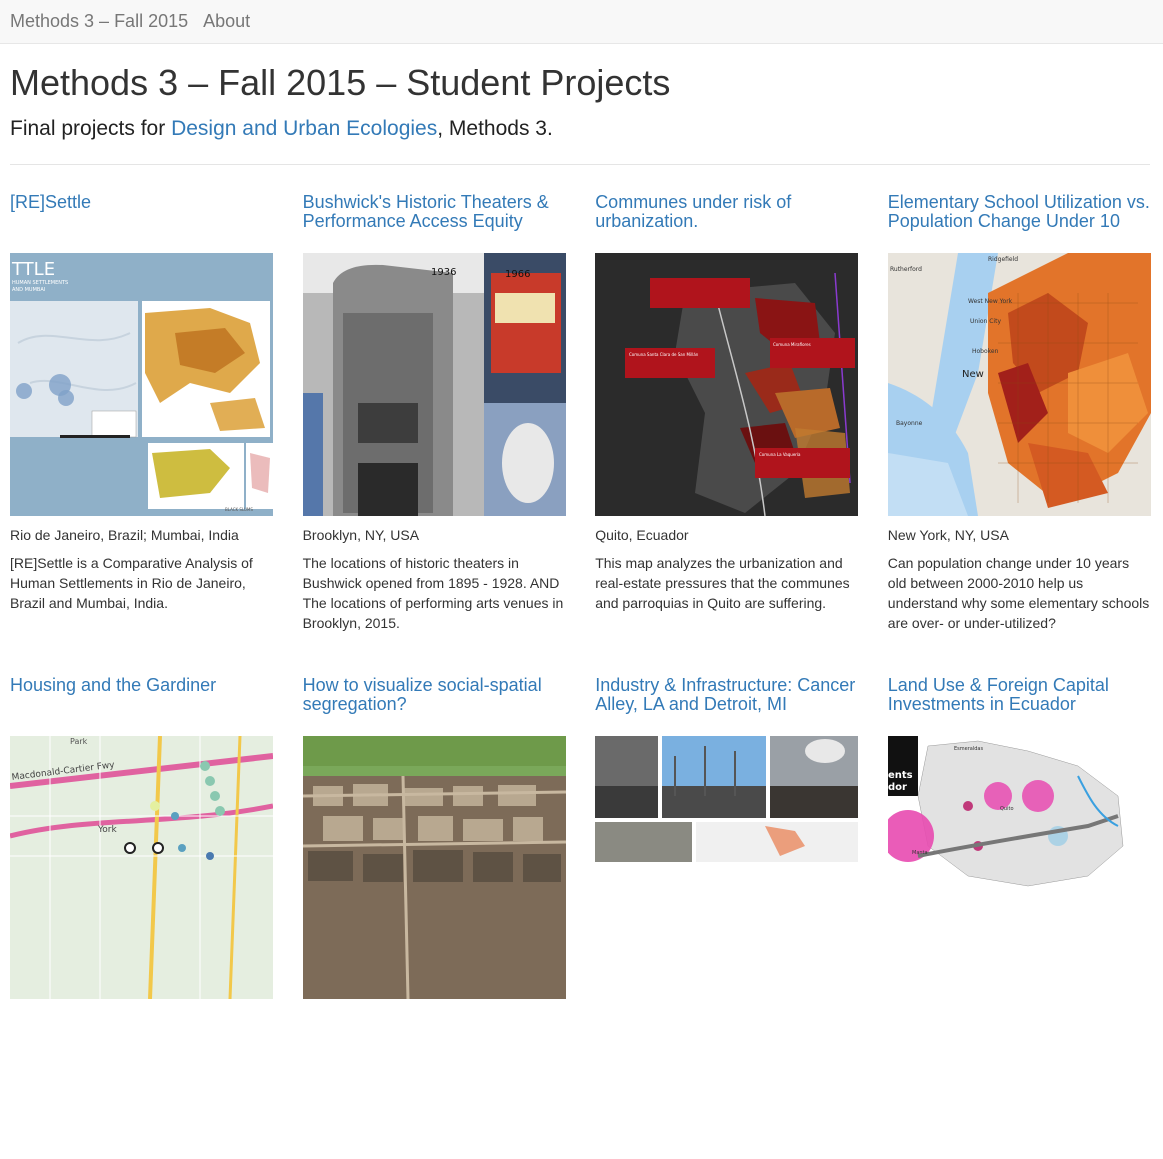 The height and width of the screenshot is (1159, 1163). I want to click on thumb-subtitle: HUMAN SETTLEMENTS, so click(40, 283).